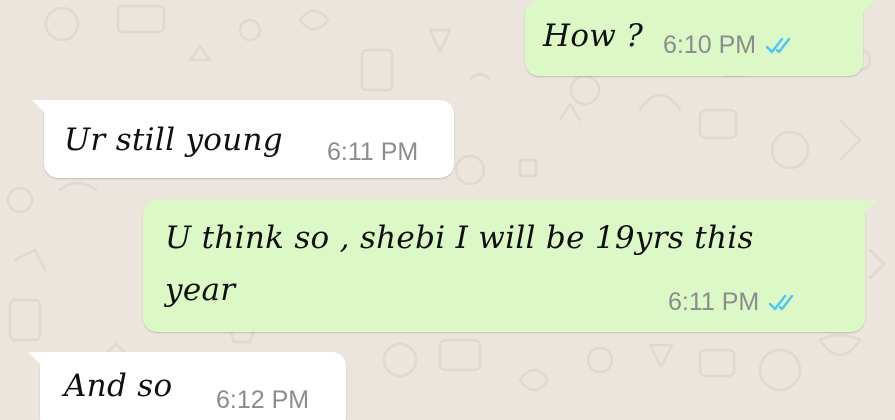  What do you see at coordinates (593, 36) in the screenshot?
I see `message-text: How ?` at bounding box center [593, 36].